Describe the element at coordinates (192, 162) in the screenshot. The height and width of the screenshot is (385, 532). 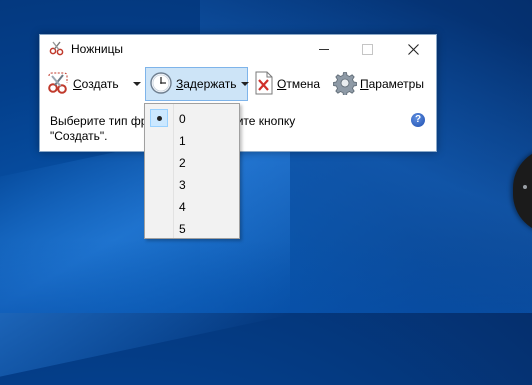
I see `delay-option-2: 2` at that location.